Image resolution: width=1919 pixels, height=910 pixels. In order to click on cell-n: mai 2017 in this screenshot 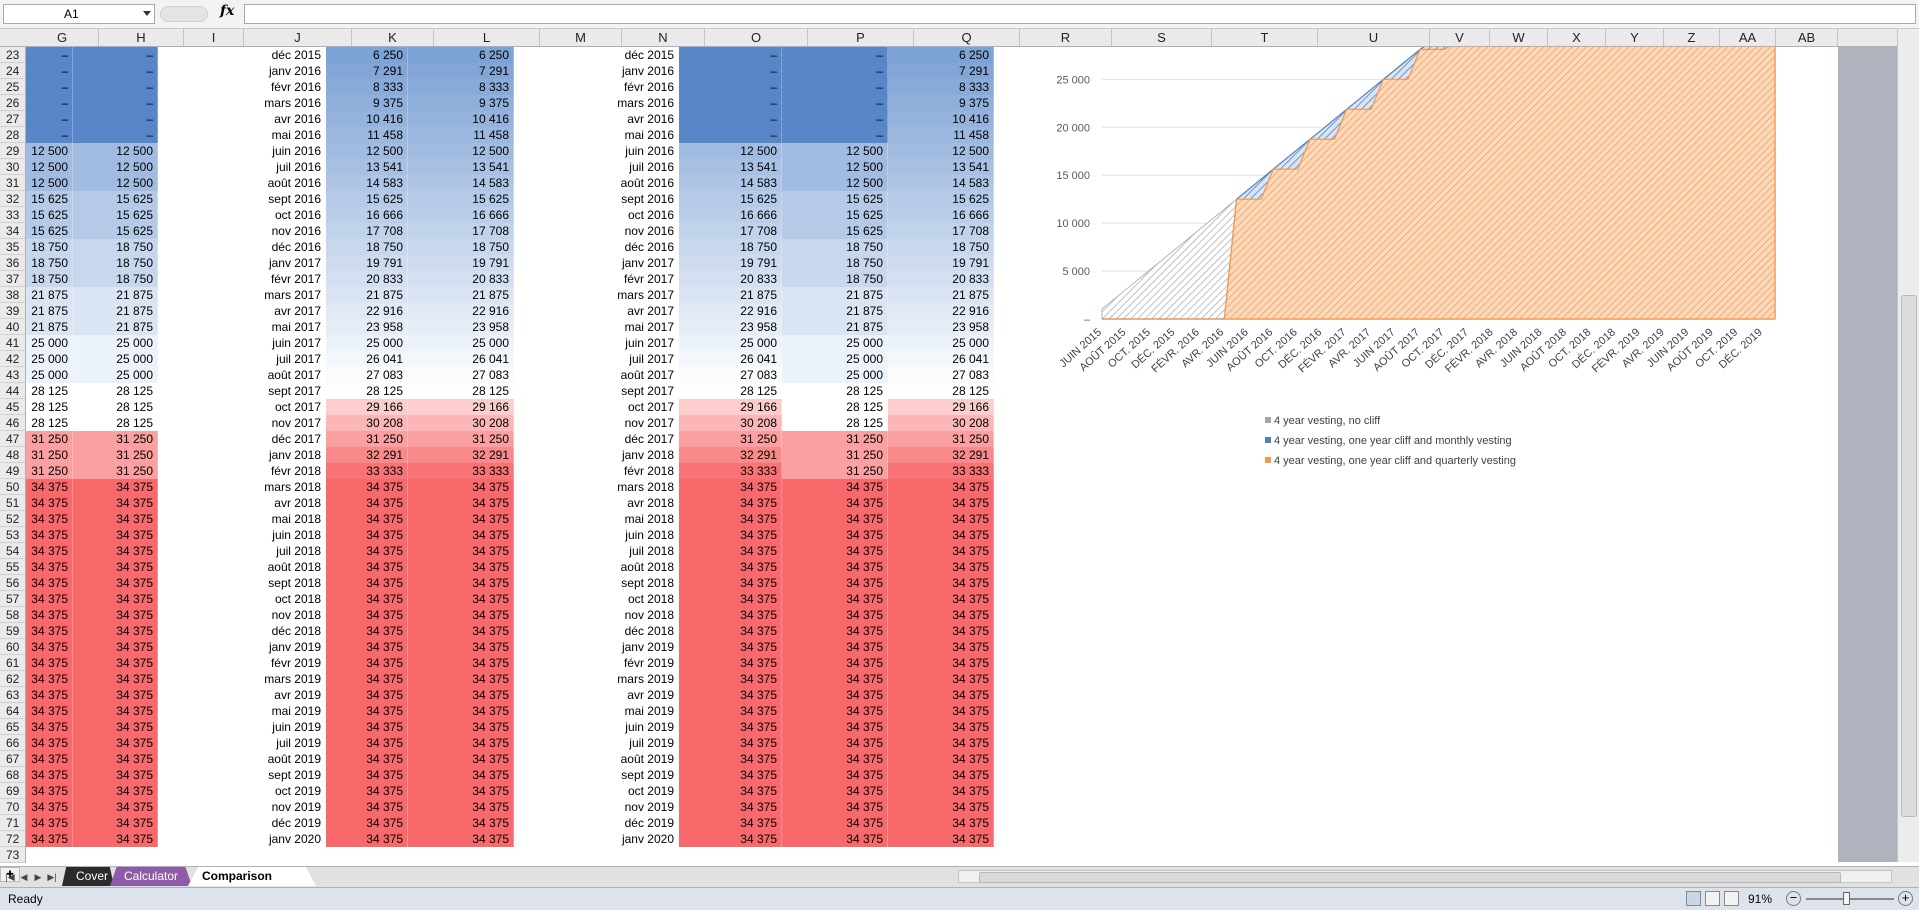, I will do `click(637, 327)`.